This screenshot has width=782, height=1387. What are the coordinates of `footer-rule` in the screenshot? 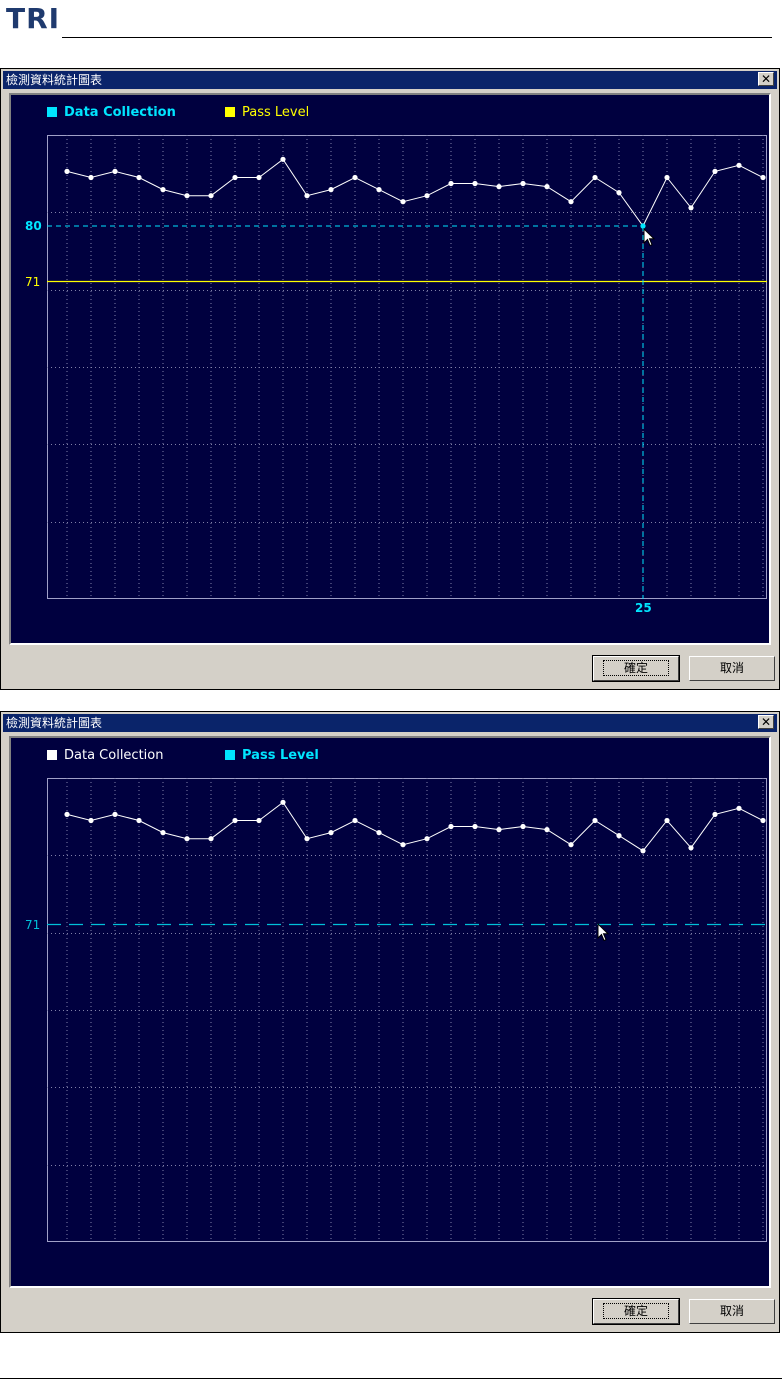 It's located at (391, 1378).